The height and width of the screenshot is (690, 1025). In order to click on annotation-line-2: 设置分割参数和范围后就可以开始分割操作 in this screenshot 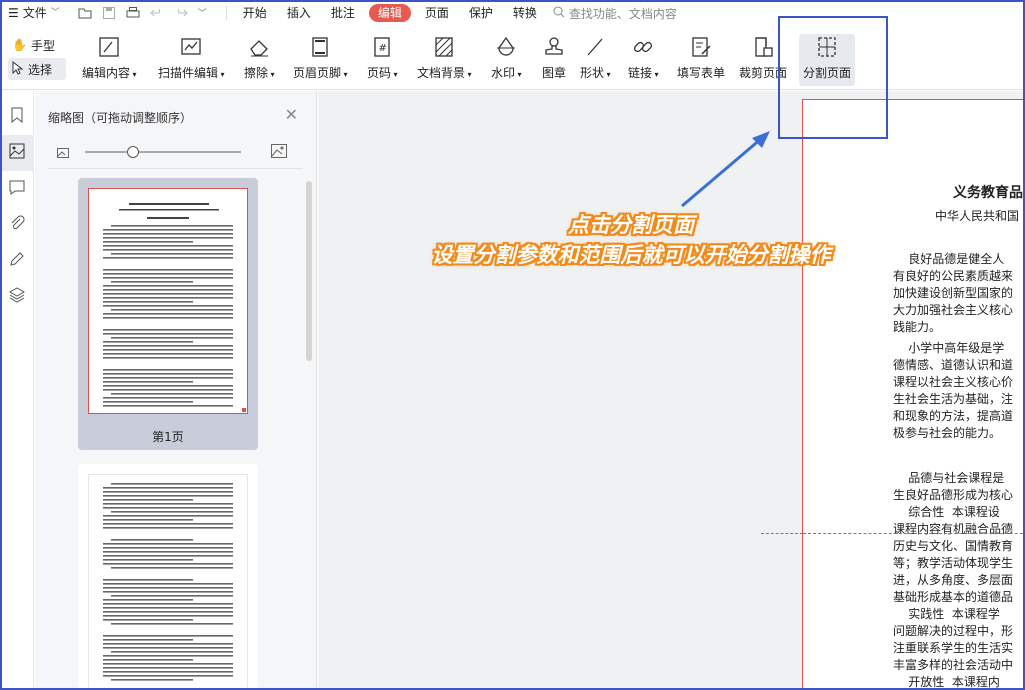, I will do `click(631, 255)`.